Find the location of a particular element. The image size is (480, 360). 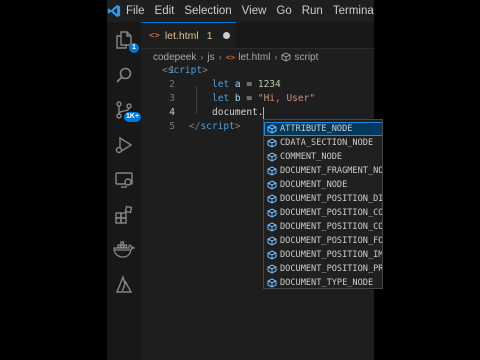

code-text: let a = 1234 is located at coordinates (246, 84).